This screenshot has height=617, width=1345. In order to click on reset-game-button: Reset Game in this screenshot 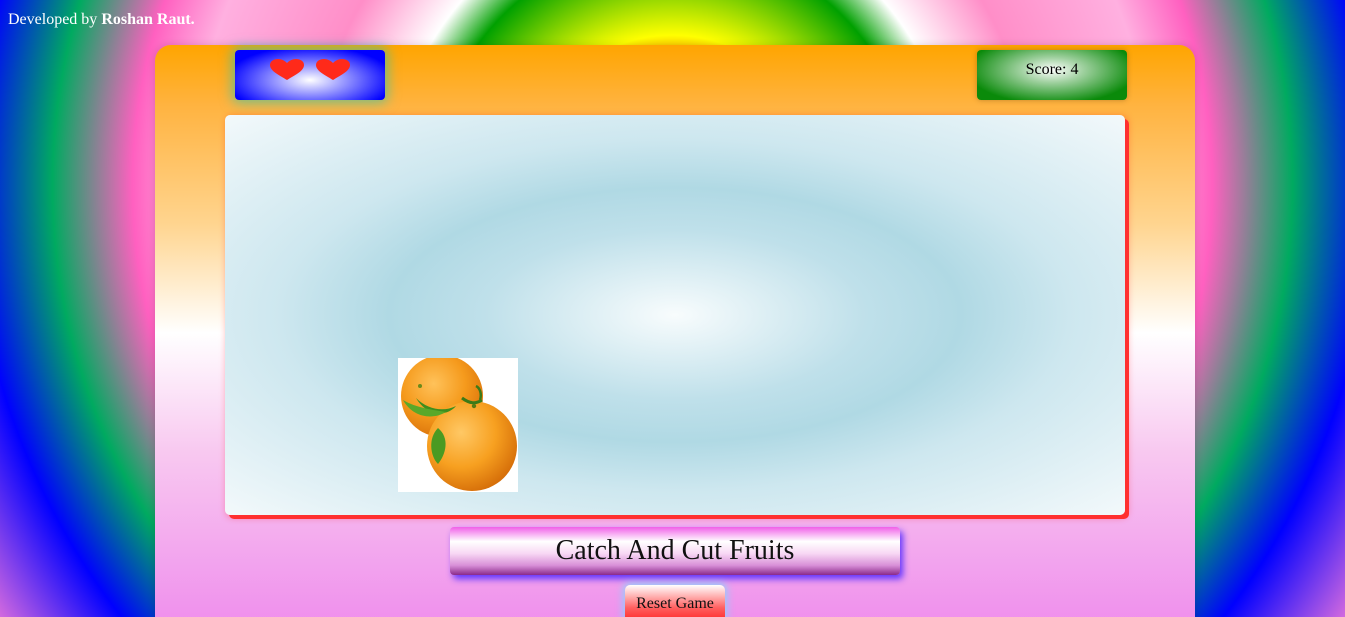, I will do `click(675, 601)`.